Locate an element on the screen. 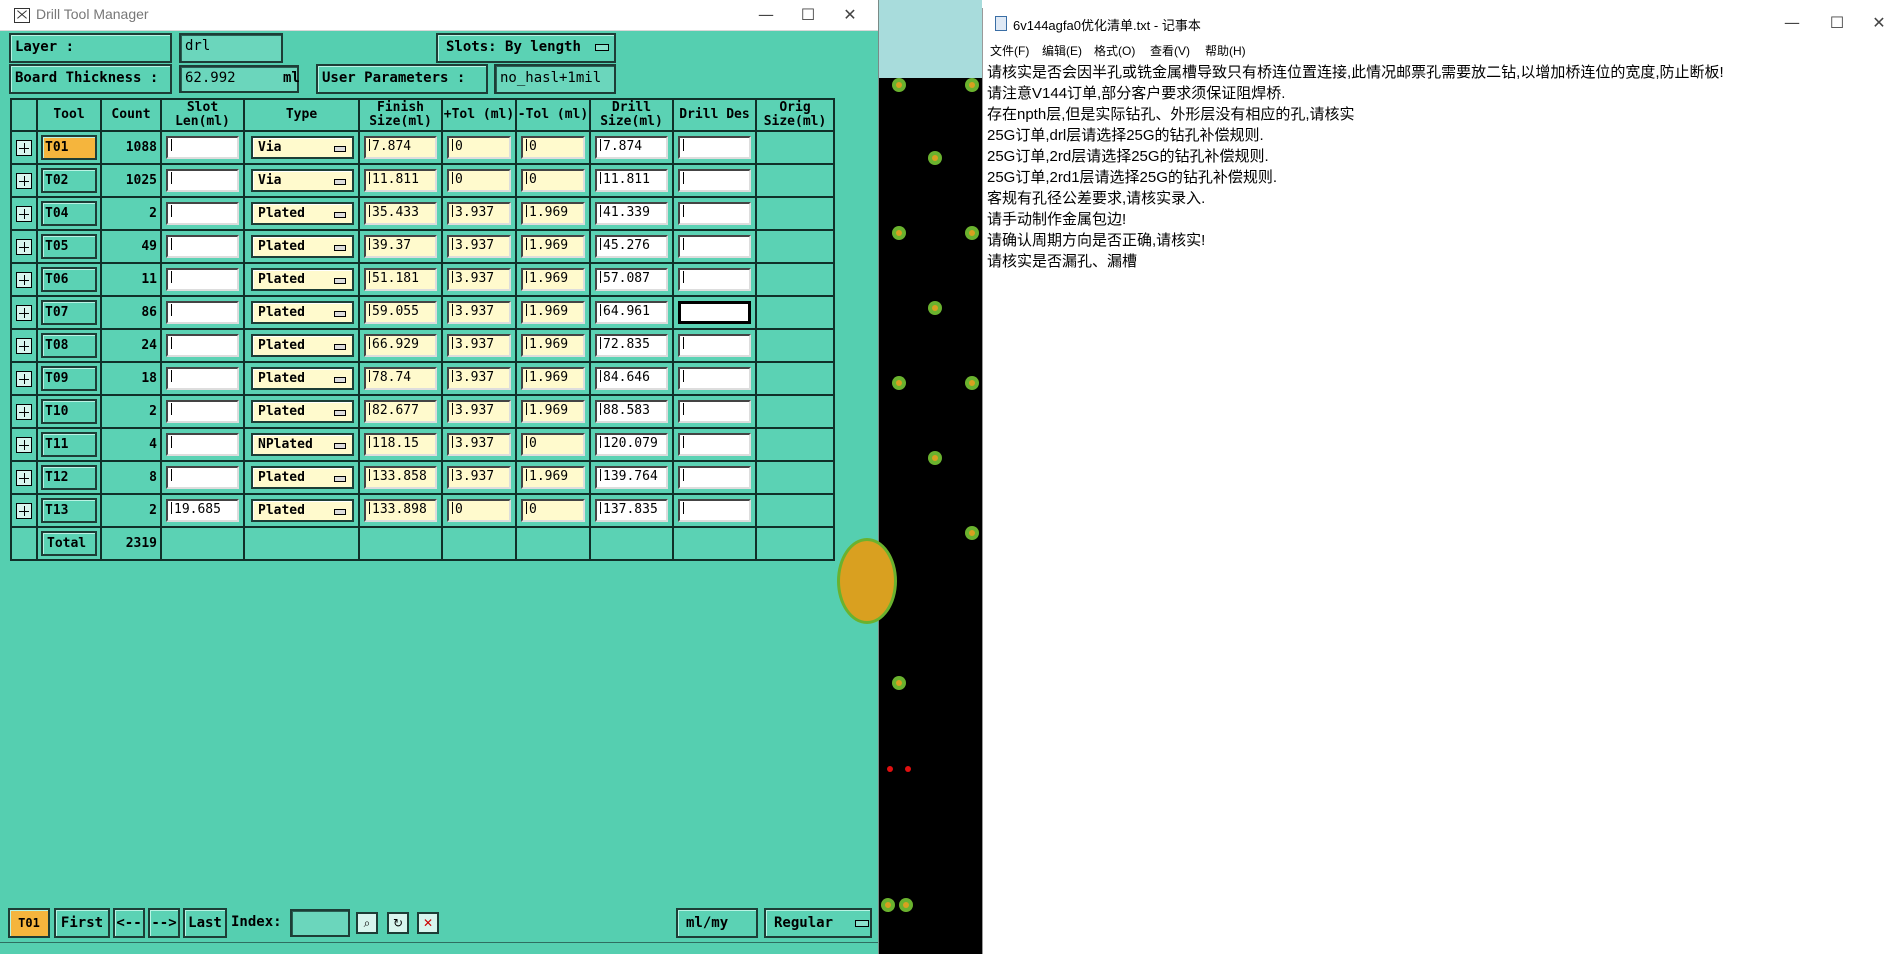 The image size is (1891, 954). finish-size-input: 39.37 is located at coordinates (400, 246).